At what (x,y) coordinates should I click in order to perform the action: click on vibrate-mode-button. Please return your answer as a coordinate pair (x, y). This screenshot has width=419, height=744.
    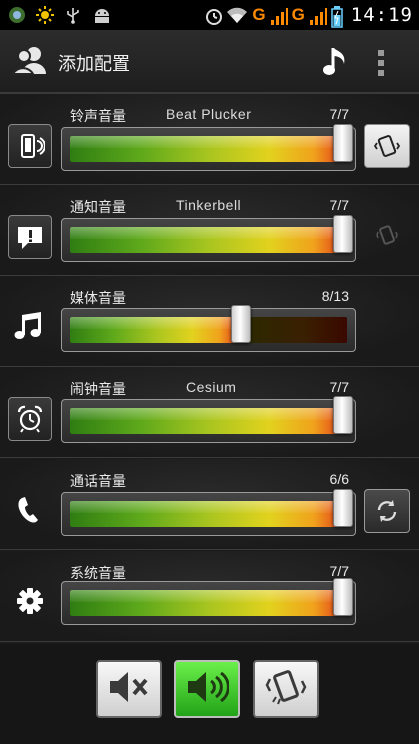
    Looking at the image, I should click on (286, 689).